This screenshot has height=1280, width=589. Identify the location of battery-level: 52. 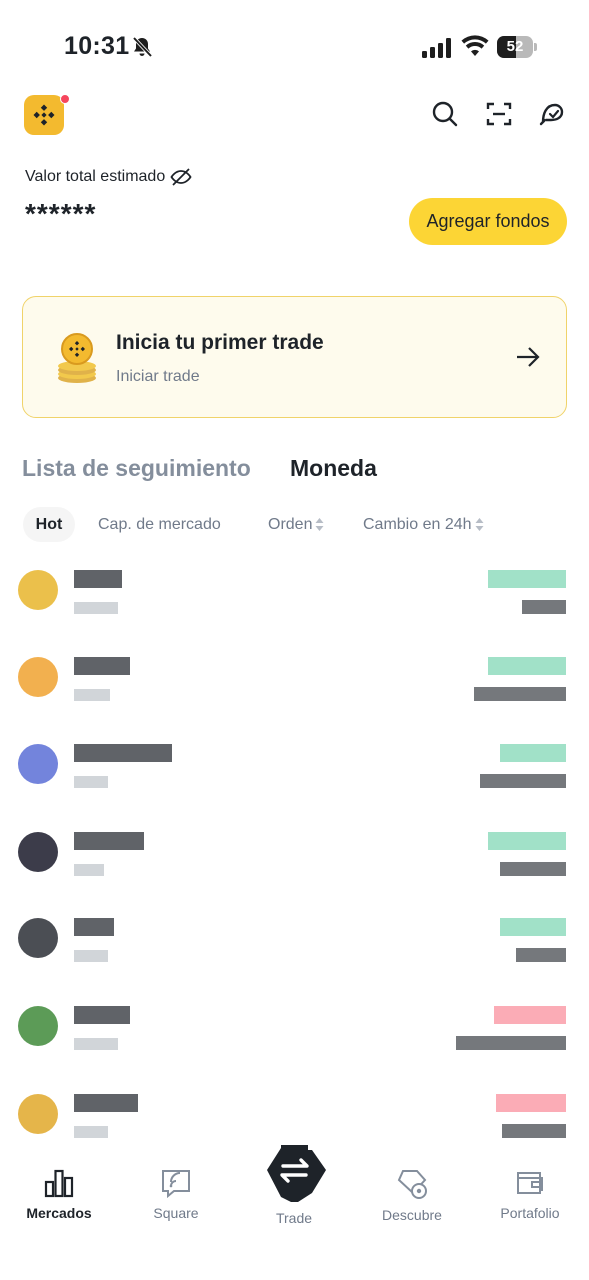
(515, 46).